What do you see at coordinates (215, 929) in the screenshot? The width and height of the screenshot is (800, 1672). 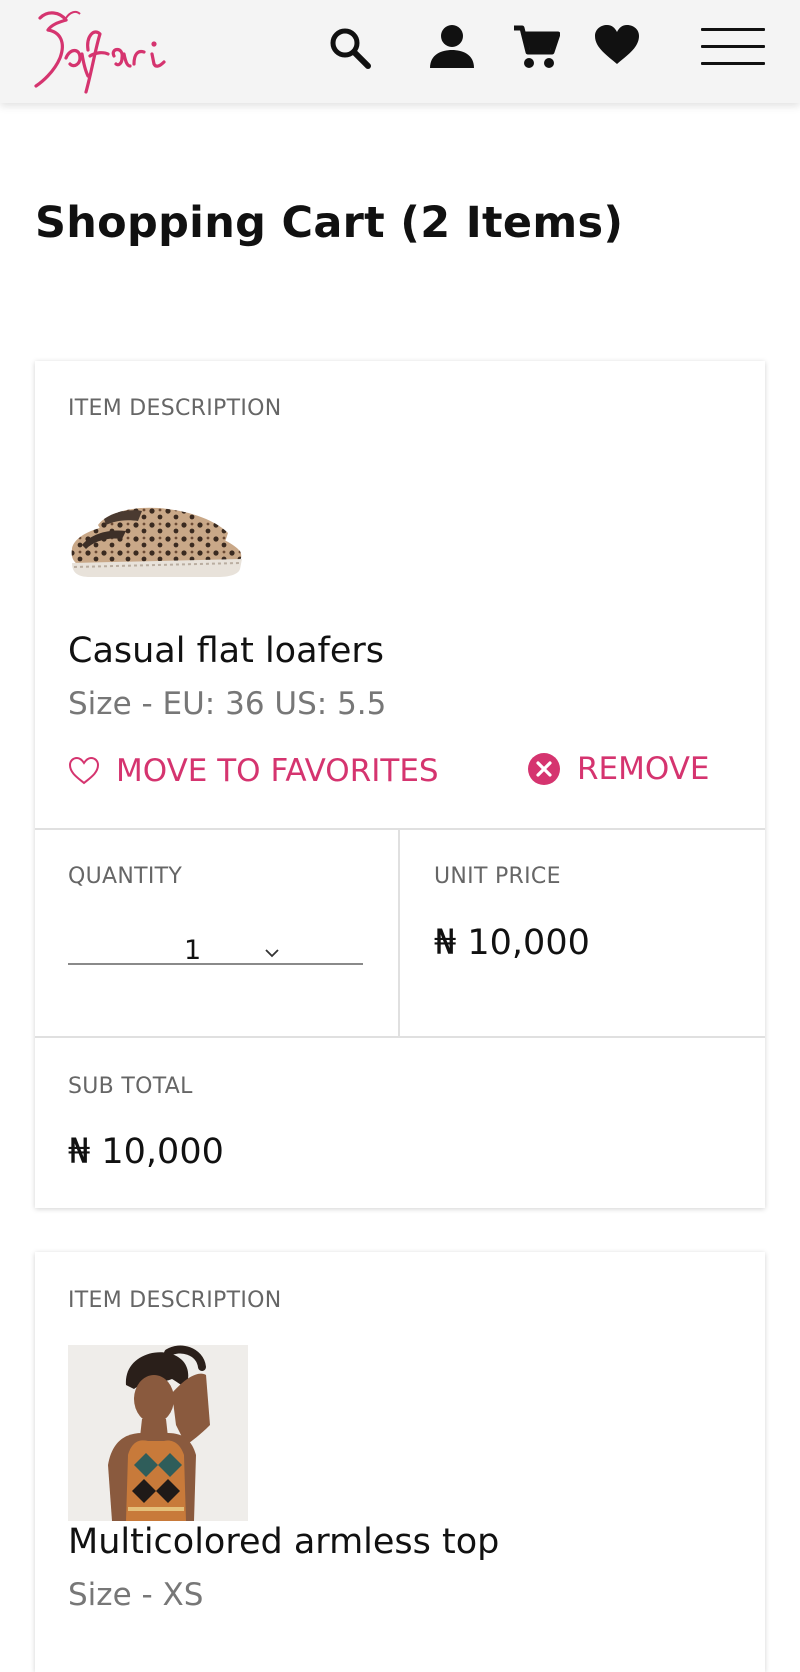 I see `quantity-select: 1` at bounding box center [215, 929].